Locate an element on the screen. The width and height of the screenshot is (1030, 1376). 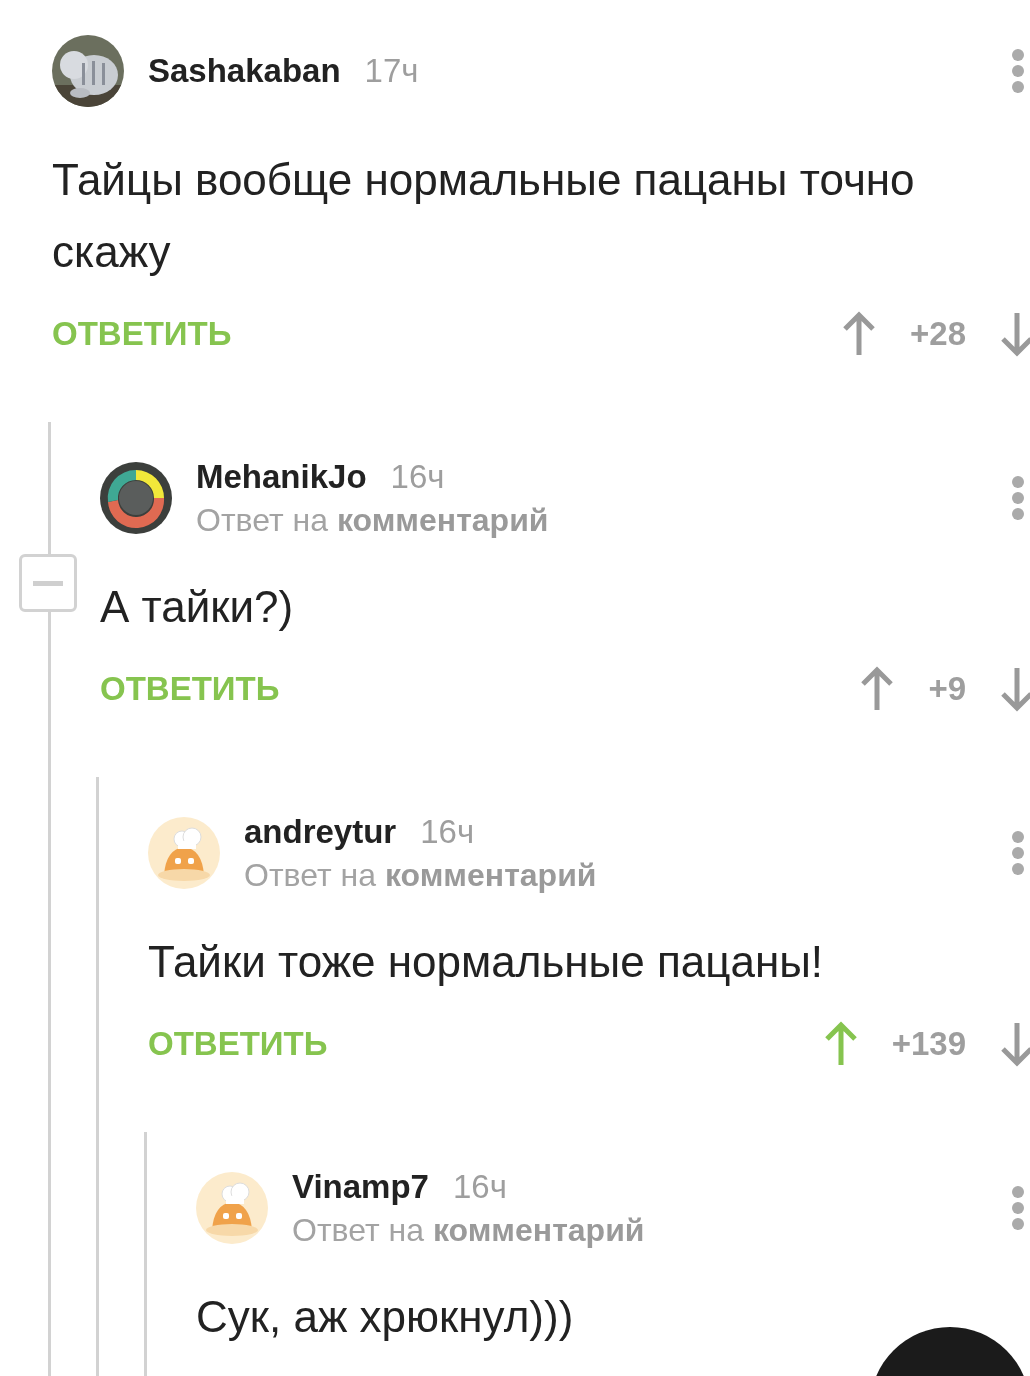
comment-score: +28 is located at coordinates (938, 334).